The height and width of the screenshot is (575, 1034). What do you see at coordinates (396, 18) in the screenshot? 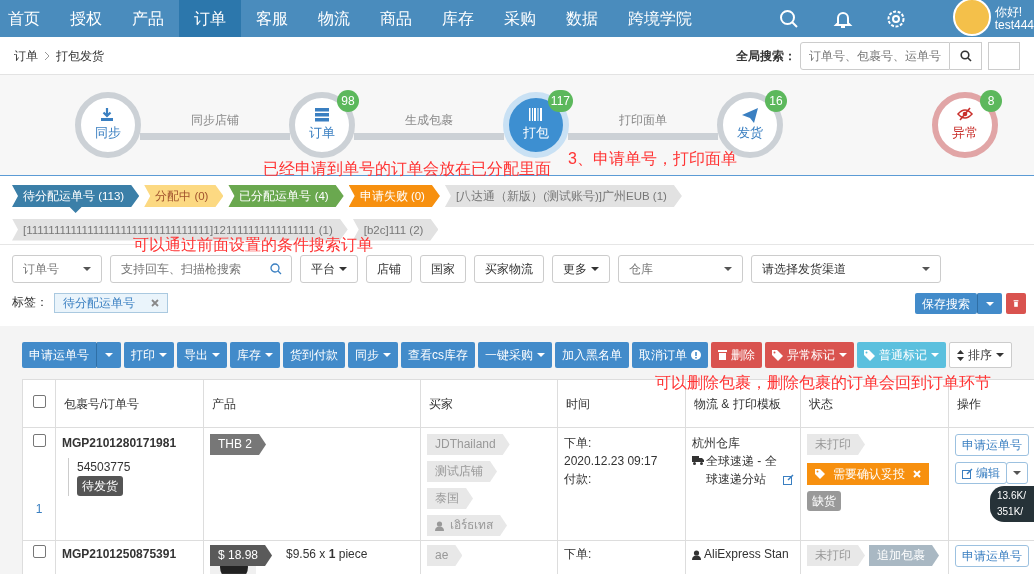
I see `nav-tab: 商品` at bounding box center [396, 18].